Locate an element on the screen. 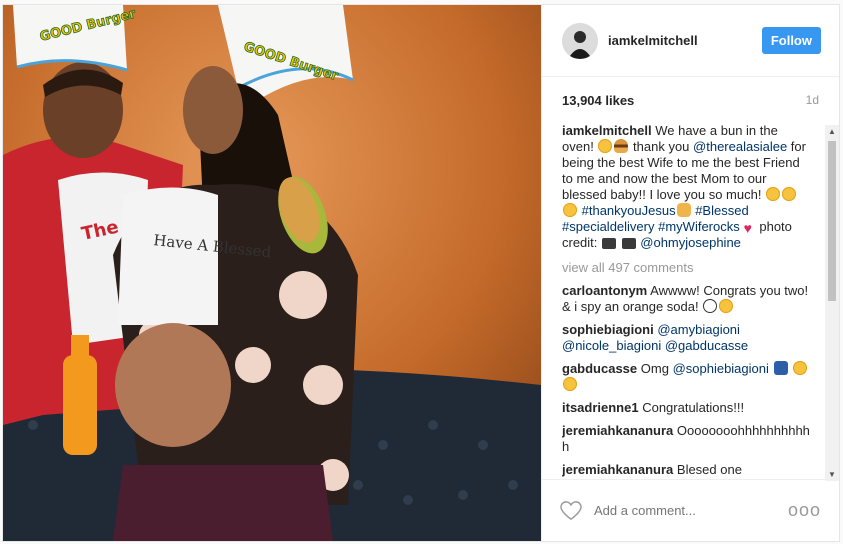 Image resolution: width=843 pixels, height=544 pixels. comment-mention: @amybiagioni is located at coordinates (698, 329).